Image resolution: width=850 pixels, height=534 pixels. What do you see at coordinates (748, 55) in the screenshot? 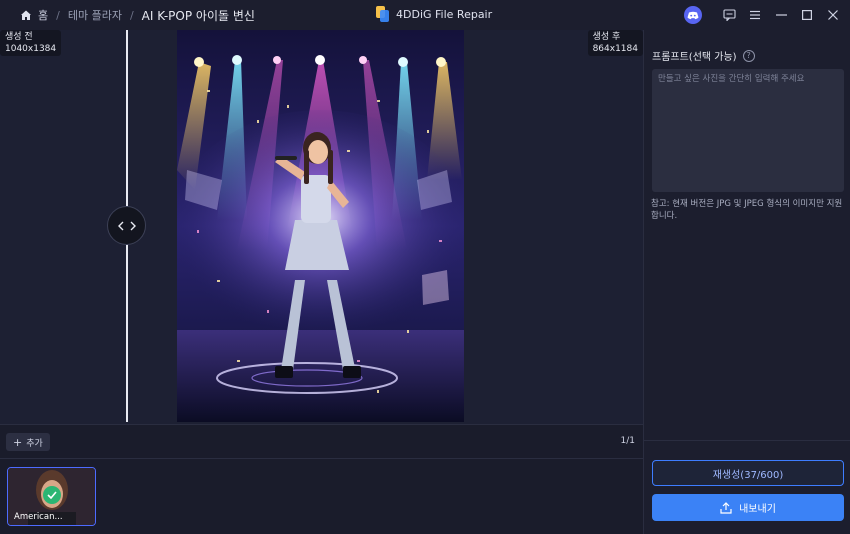
I see `help-icon: ?` at bounding box center [748, 55].